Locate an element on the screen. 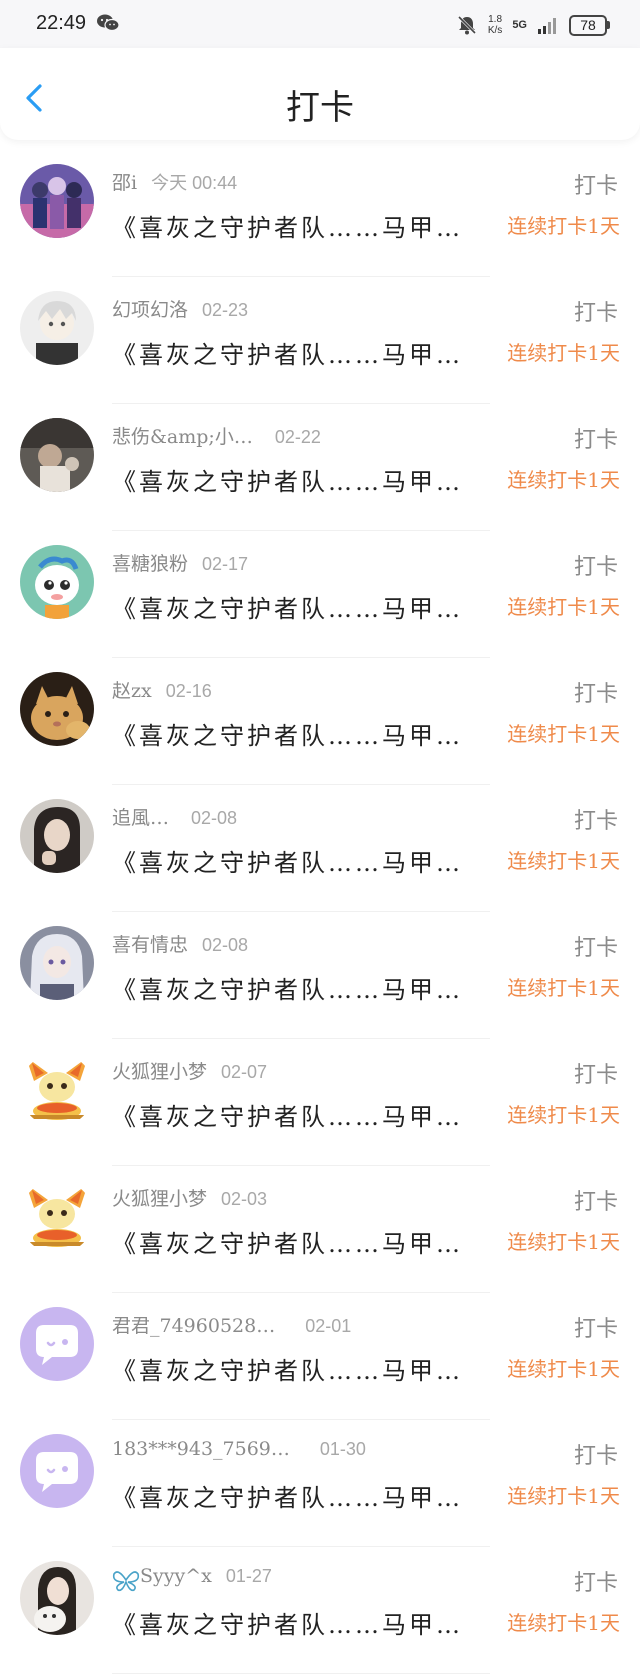 The width and height of the screenshot is (640, 1674). page-title: 打卡 is located at coordinates (320, 108).